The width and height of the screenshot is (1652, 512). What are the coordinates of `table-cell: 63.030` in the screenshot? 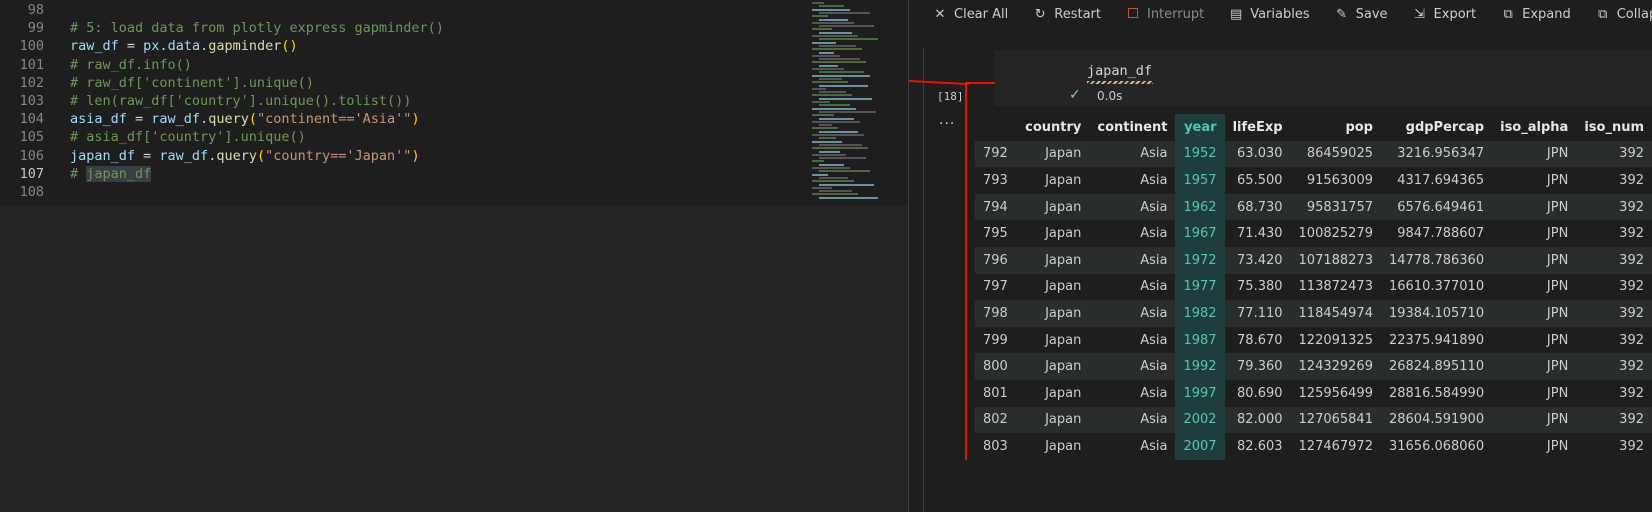 It's located at (1257, 154).